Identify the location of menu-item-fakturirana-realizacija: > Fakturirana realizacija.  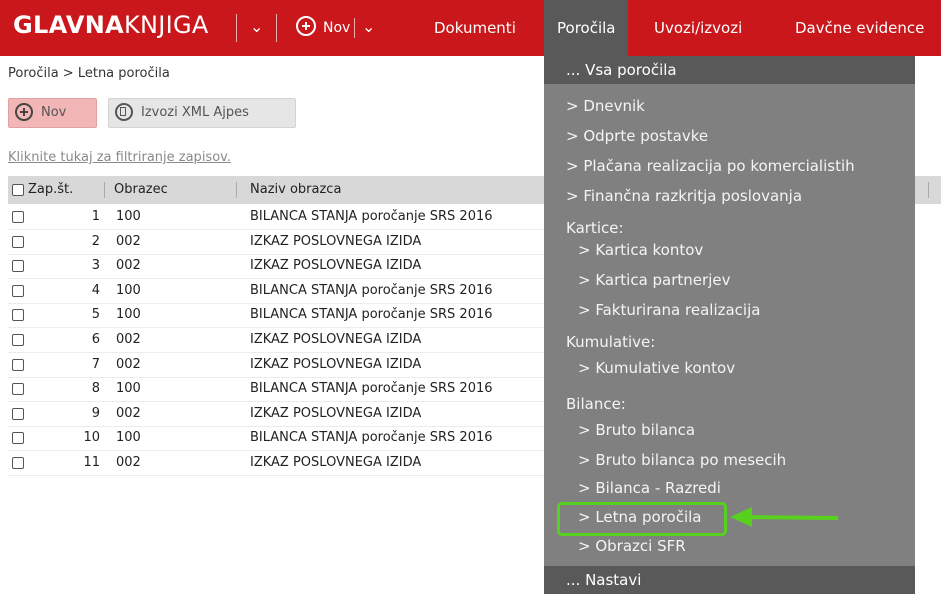
(729, 310).